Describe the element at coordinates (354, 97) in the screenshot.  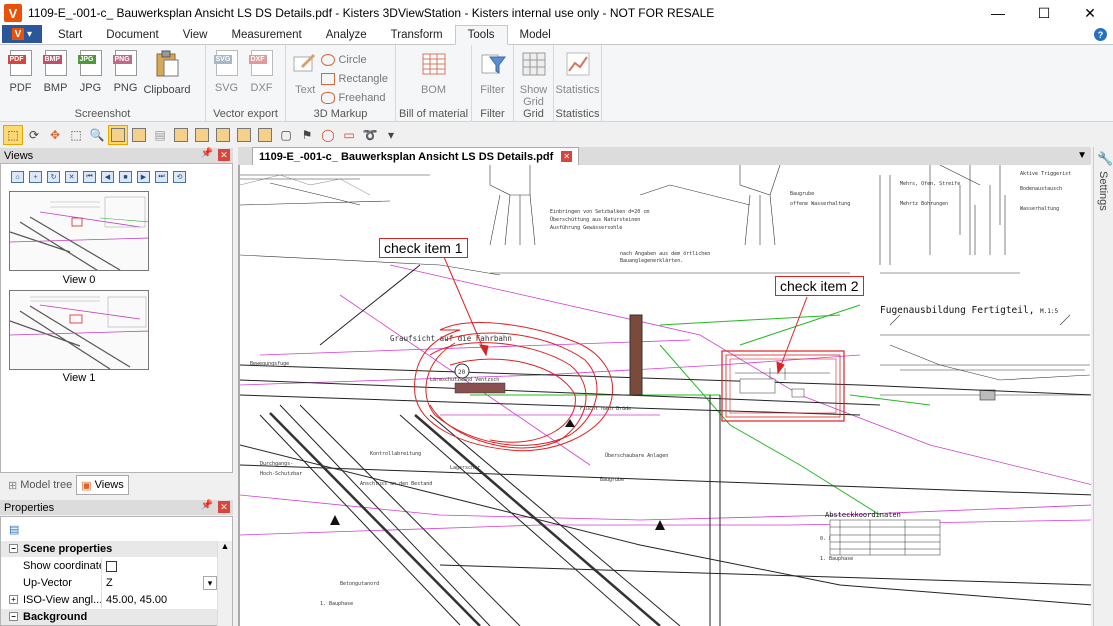
I see `freehand-markup-button: Freehand` at that location.